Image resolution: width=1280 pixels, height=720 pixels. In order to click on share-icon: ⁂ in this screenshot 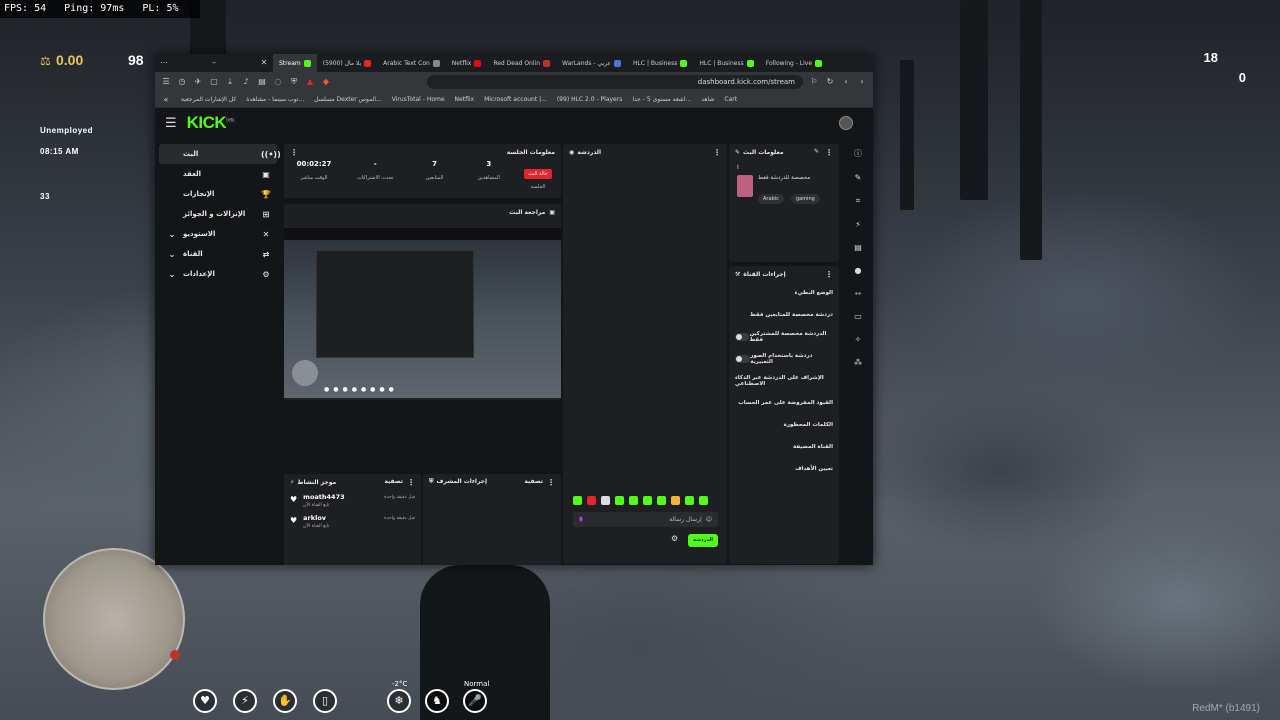, I will do `click(858, 362)`.